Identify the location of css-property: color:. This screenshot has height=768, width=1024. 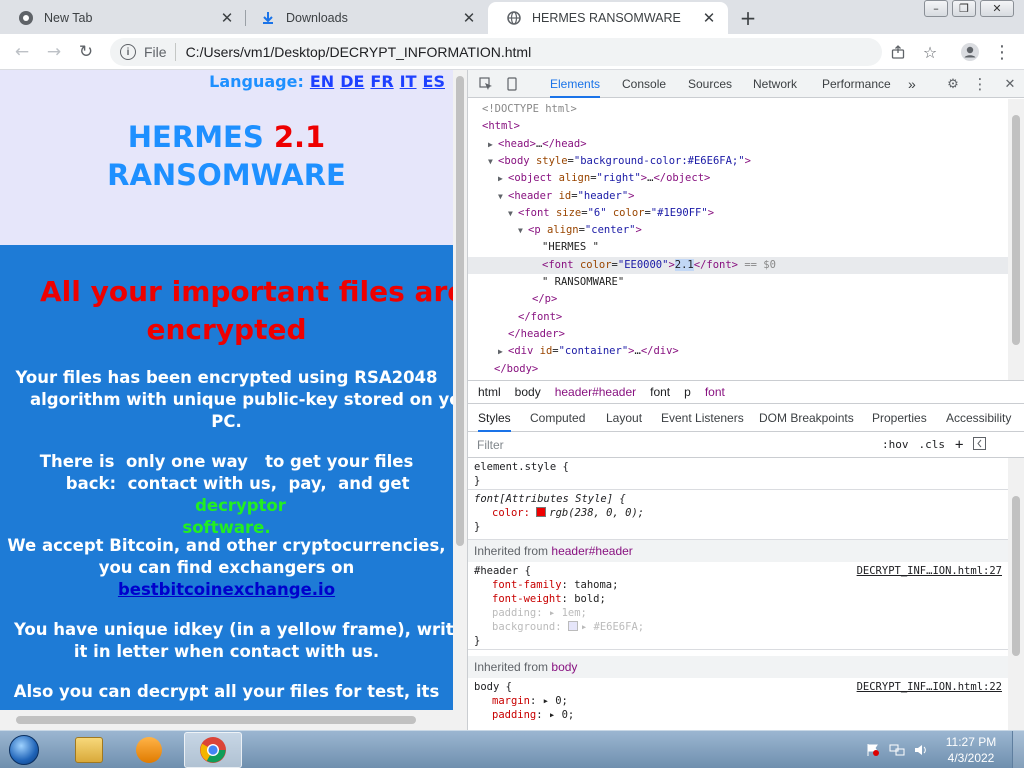
(511, 513).